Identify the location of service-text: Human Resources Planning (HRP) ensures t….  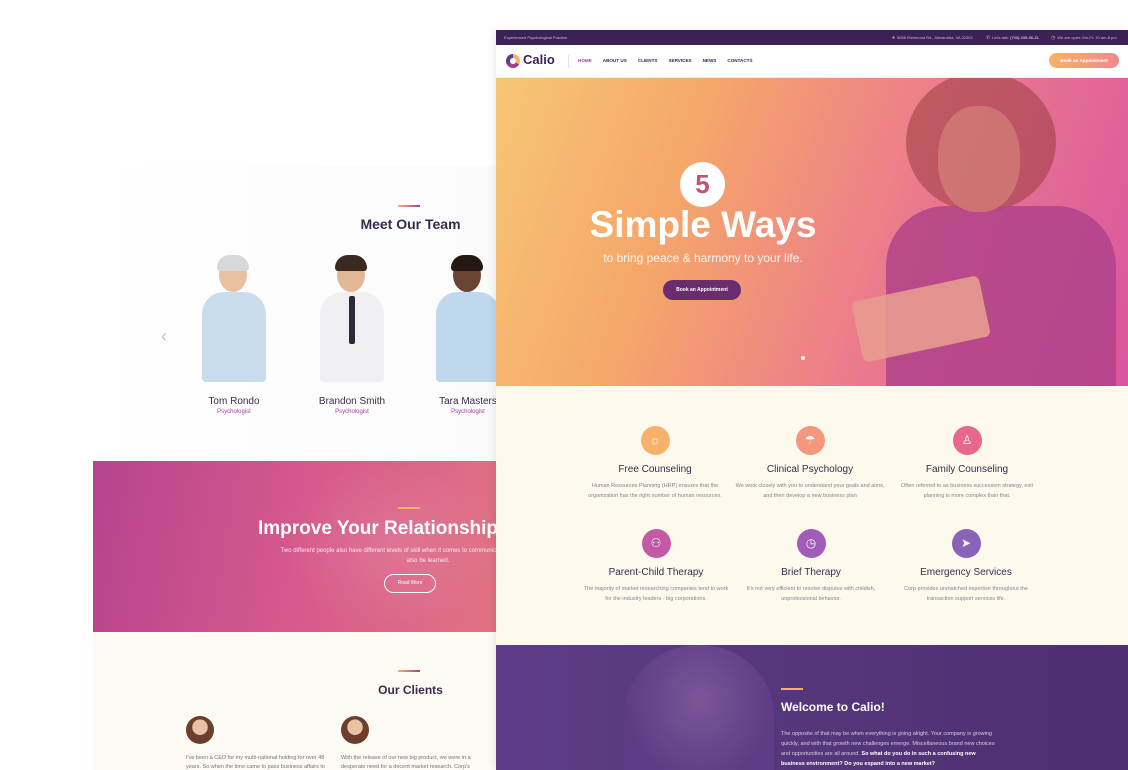
(655, 491).